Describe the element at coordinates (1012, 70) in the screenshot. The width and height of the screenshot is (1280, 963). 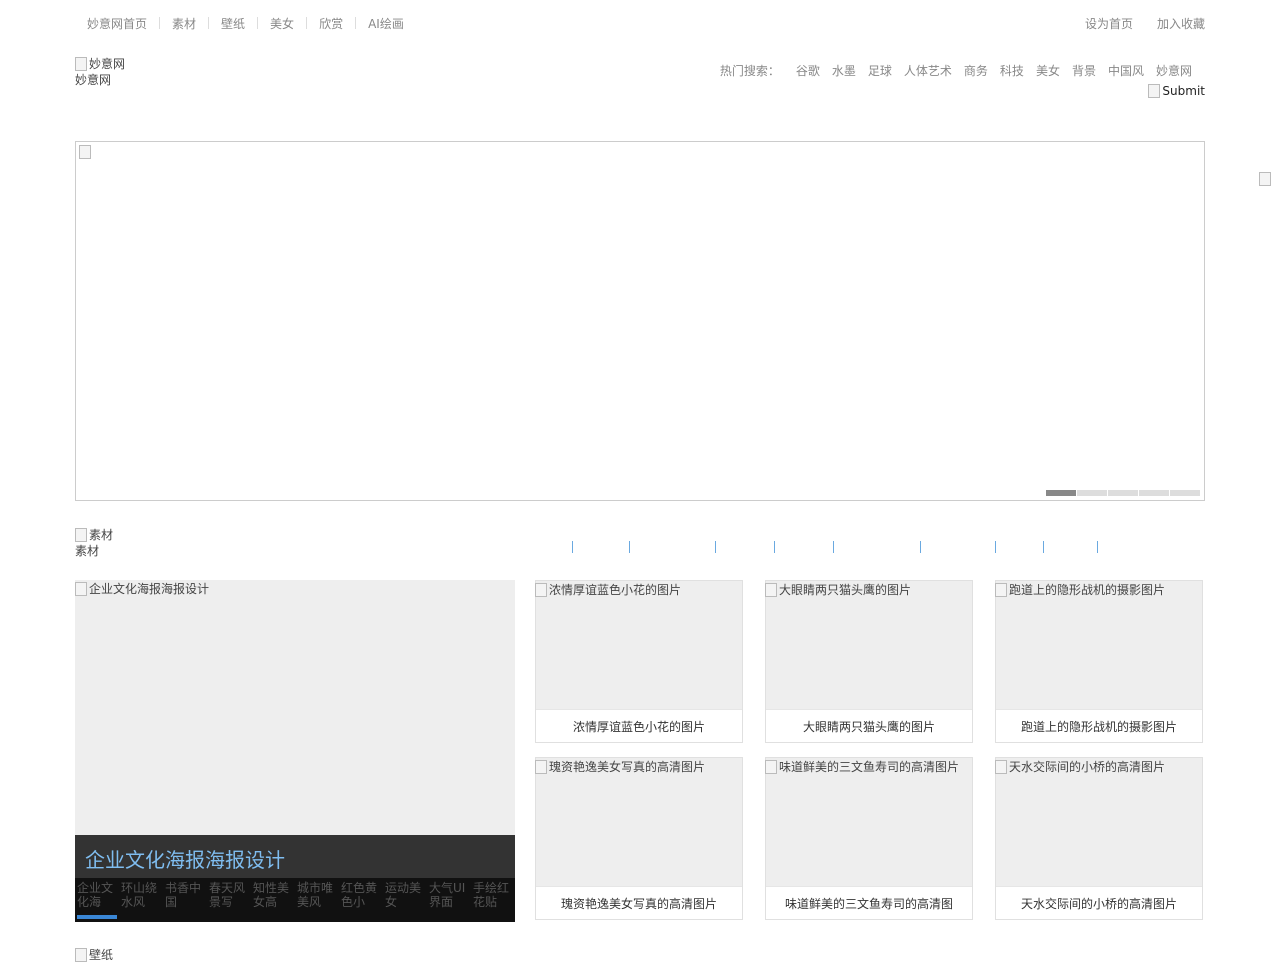
I see `hot-term-link: 科技` at that location.